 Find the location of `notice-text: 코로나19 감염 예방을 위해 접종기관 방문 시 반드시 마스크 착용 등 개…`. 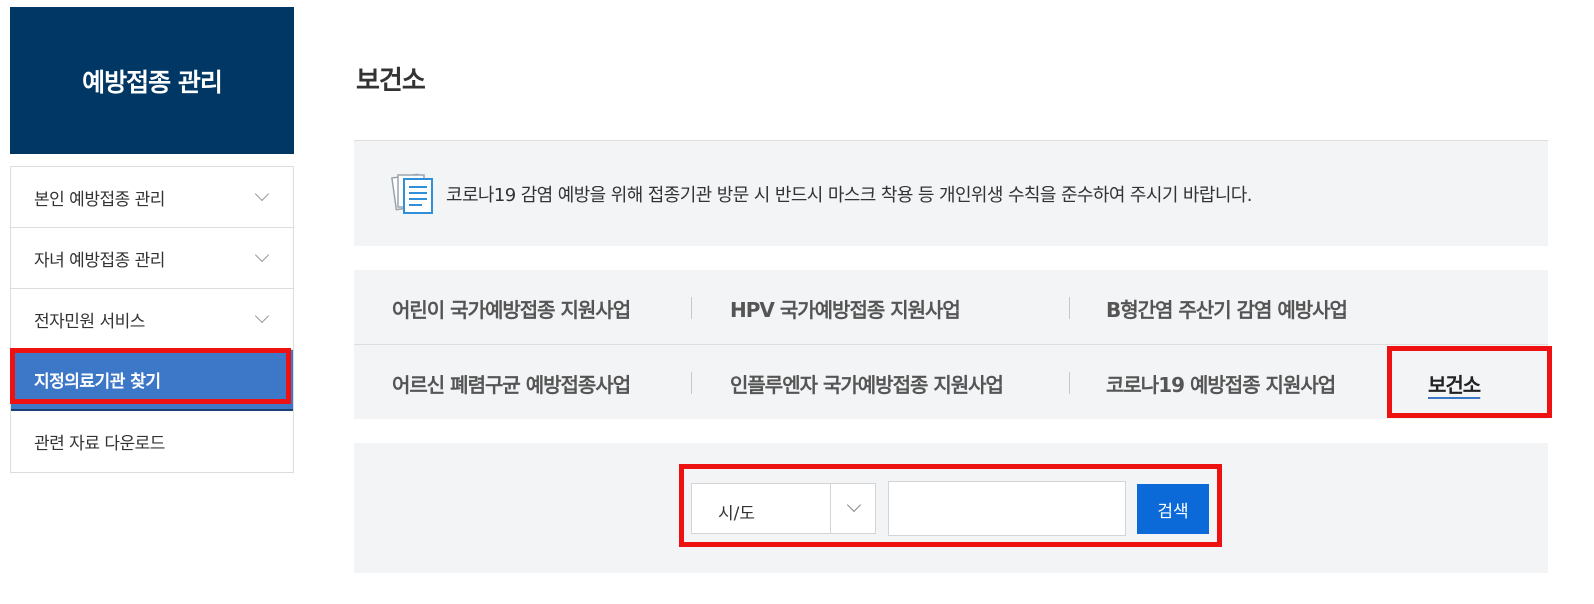

notice-text: 코로나19 감염 예방을 위해 접종기관 방문 시 반드시 마스크 착용 등 개… is located at coordinates (849, 195).